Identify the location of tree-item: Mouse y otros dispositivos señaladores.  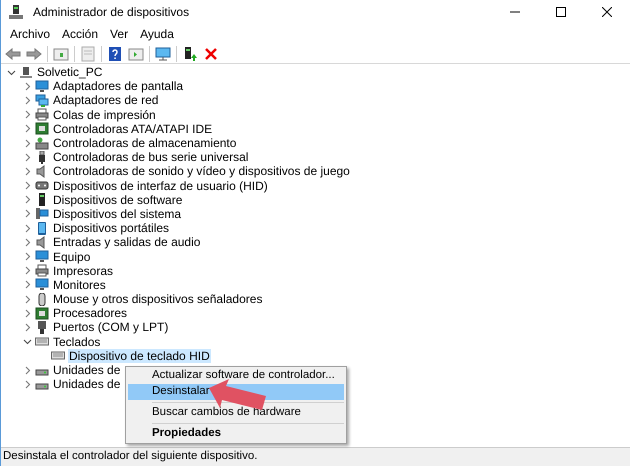
(158, 299).